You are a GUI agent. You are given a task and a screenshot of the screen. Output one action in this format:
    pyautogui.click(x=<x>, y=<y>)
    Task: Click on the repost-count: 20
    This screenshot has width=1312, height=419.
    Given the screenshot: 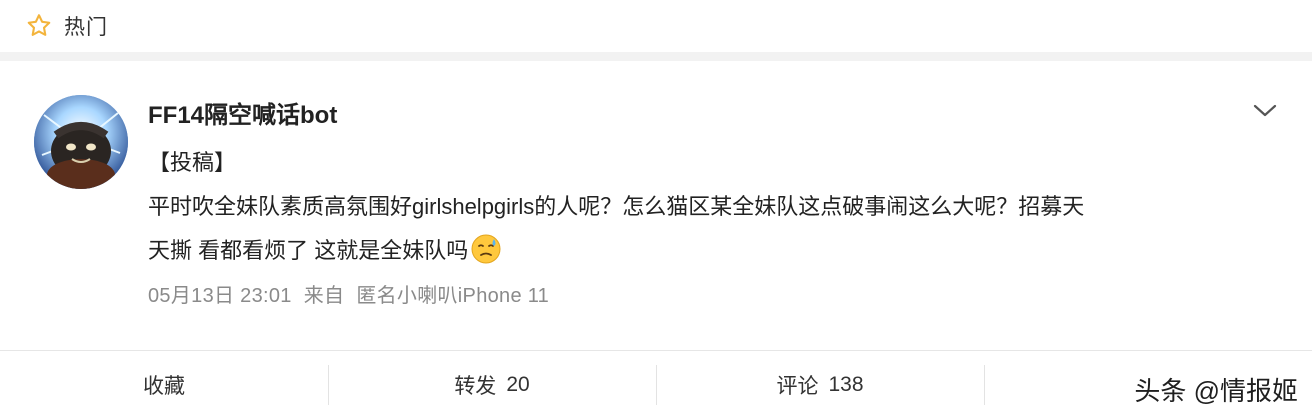 What is the action you would take?
    pyautogui.click(x=518, y=384)
    